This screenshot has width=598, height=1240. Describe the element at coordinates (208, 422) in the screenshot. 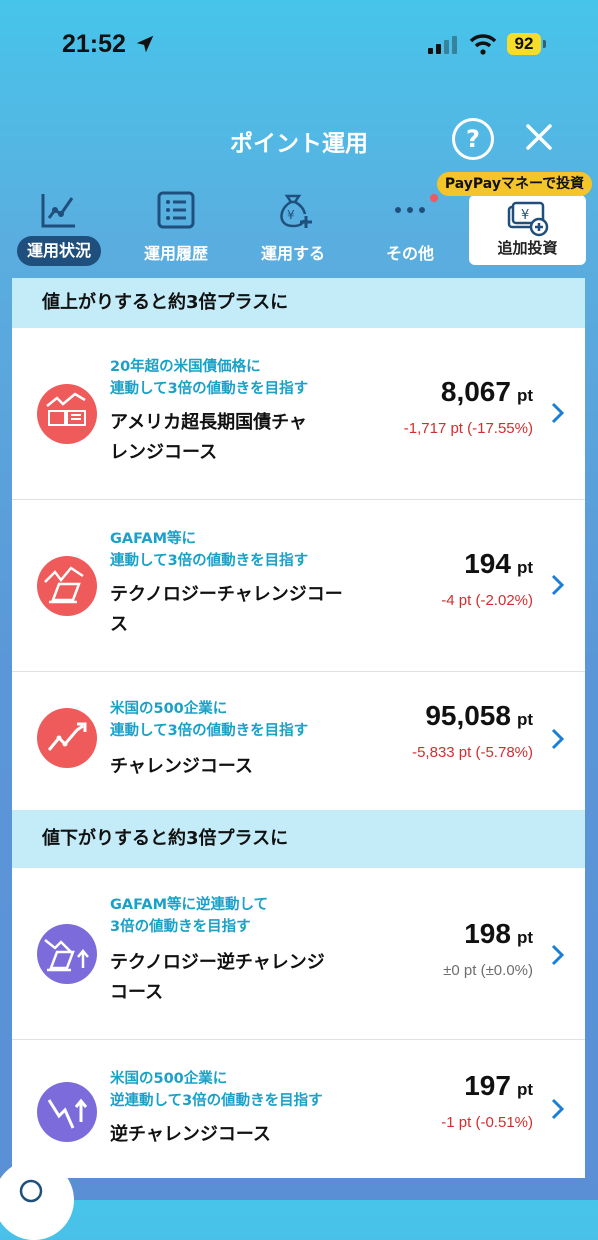

I see `course-name-line: アメリカ超長期国債チャ` at that location.